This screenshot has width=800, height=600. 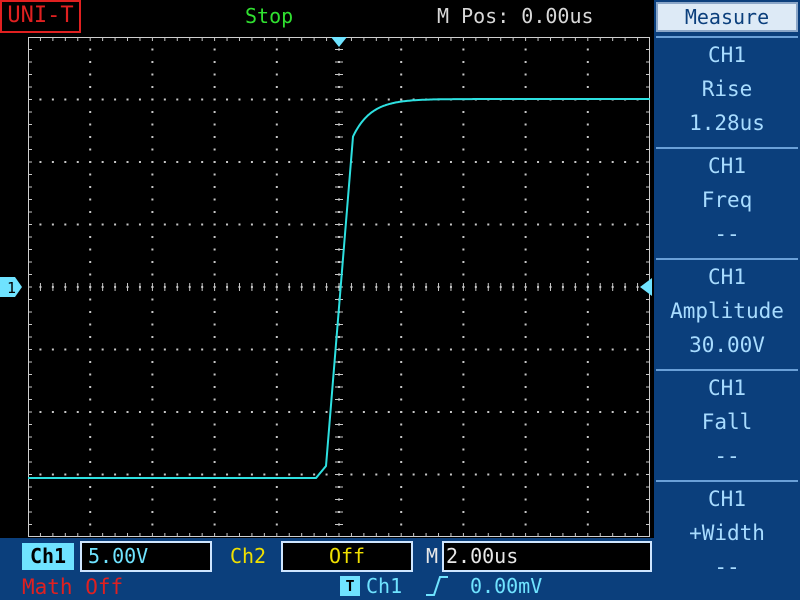 I want to click on measure-slot-4: CH1 Fall --, so click(x=727, y=424).